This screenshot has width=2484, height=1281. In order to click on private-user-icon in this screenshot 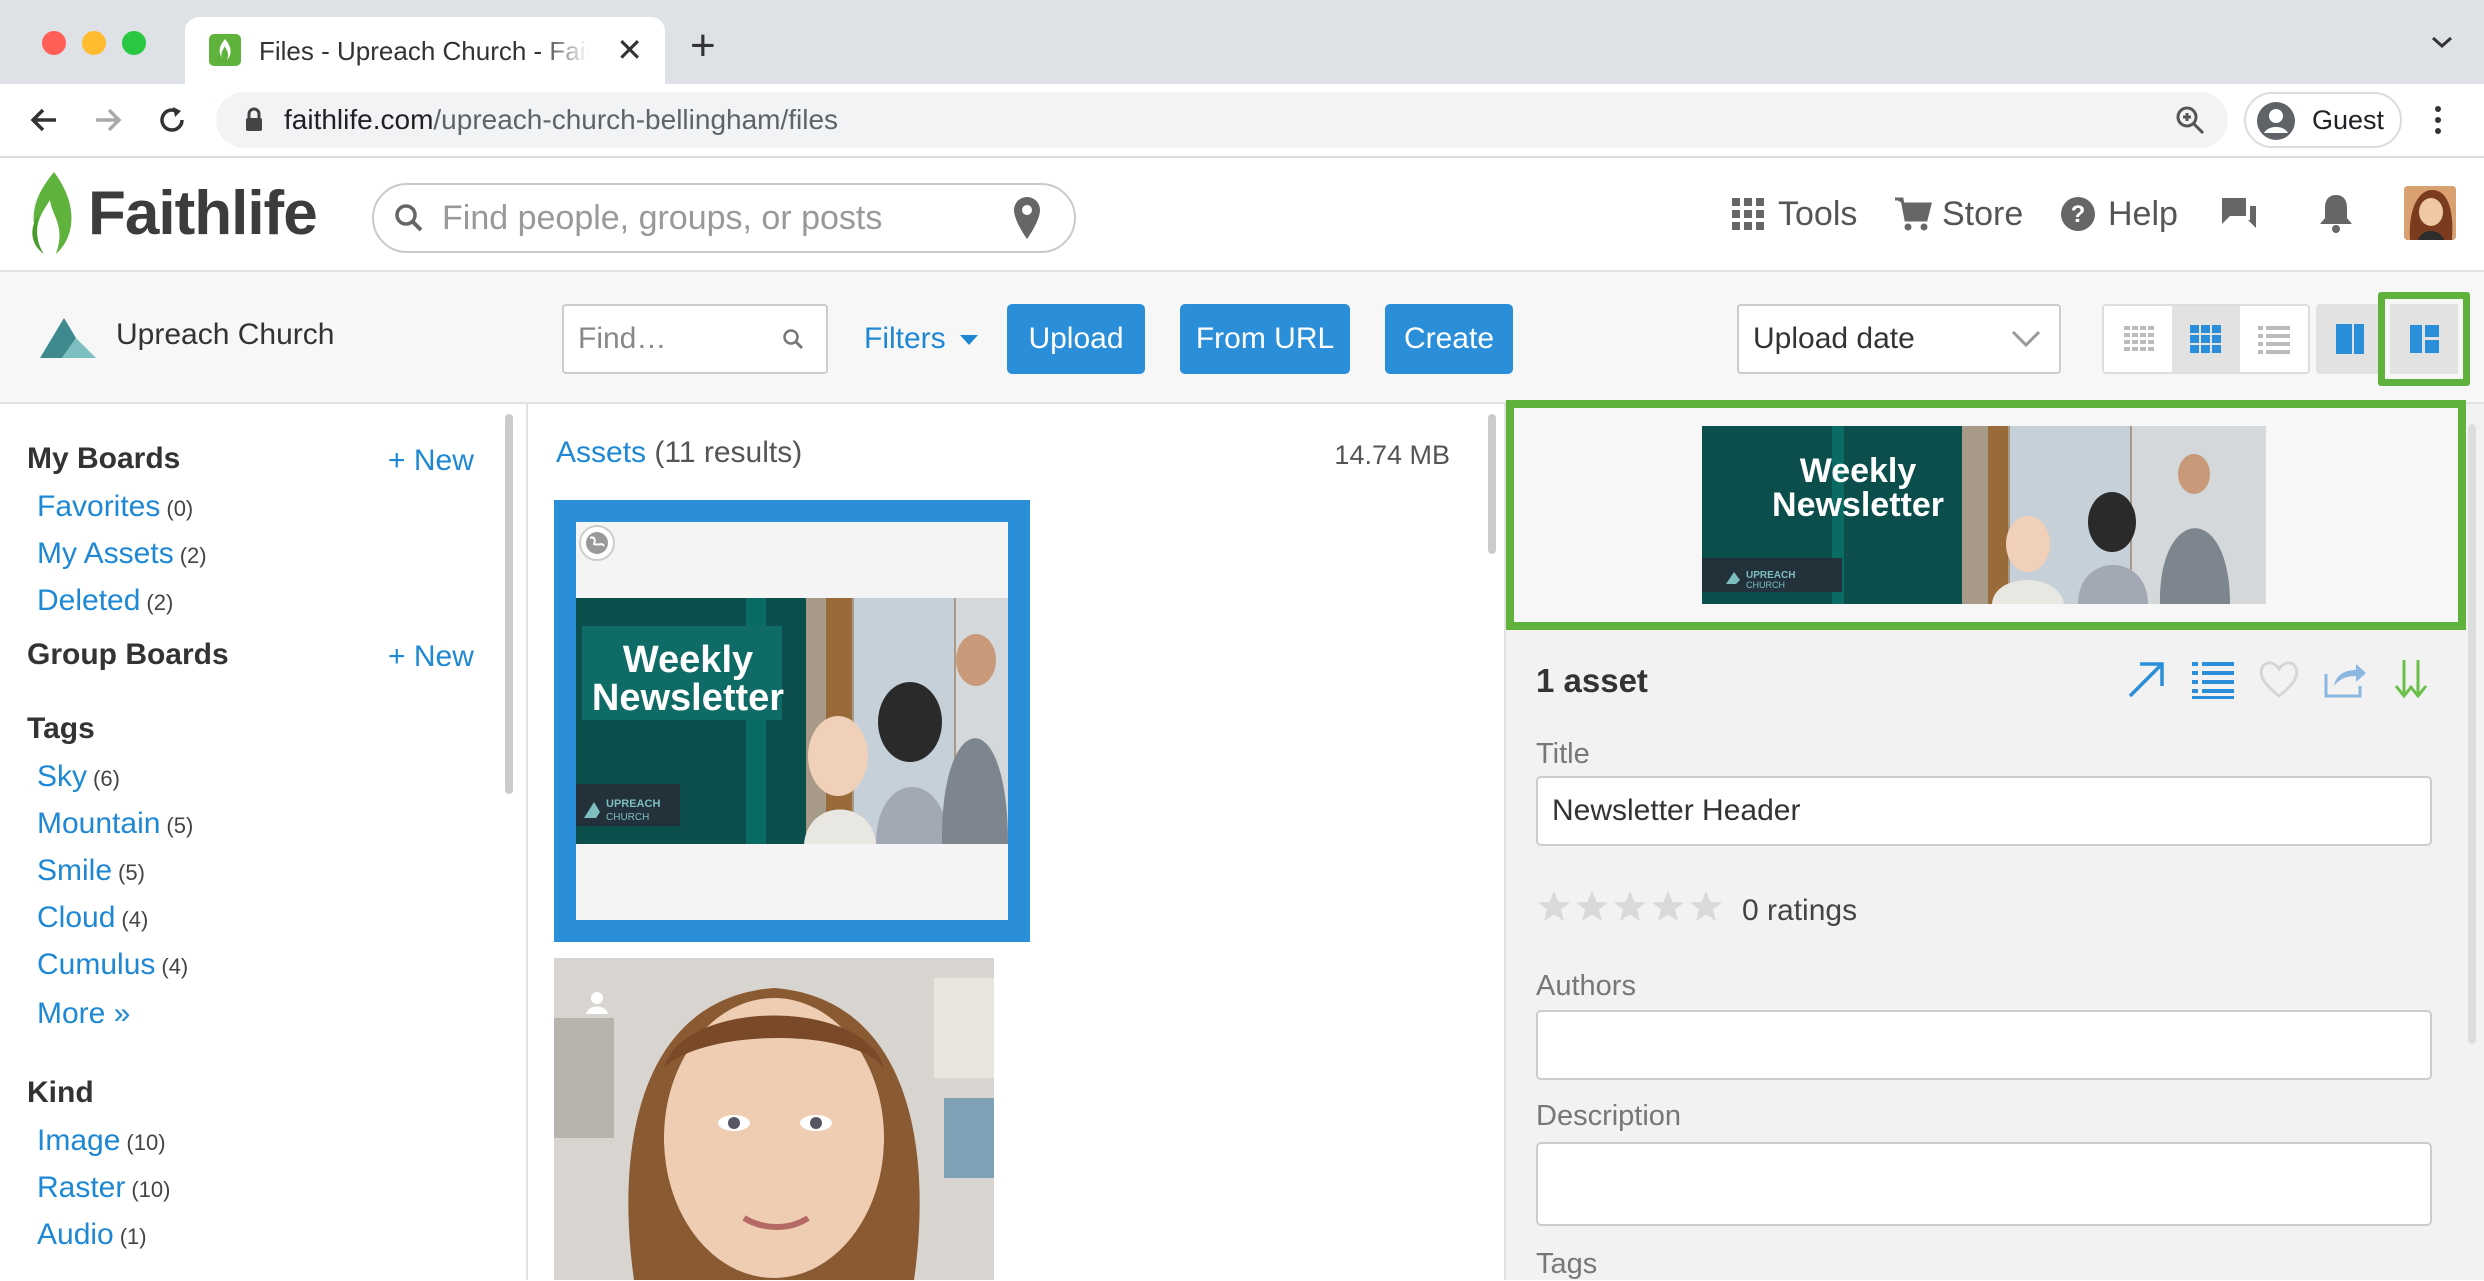, I will do `click(597, 1003)`.